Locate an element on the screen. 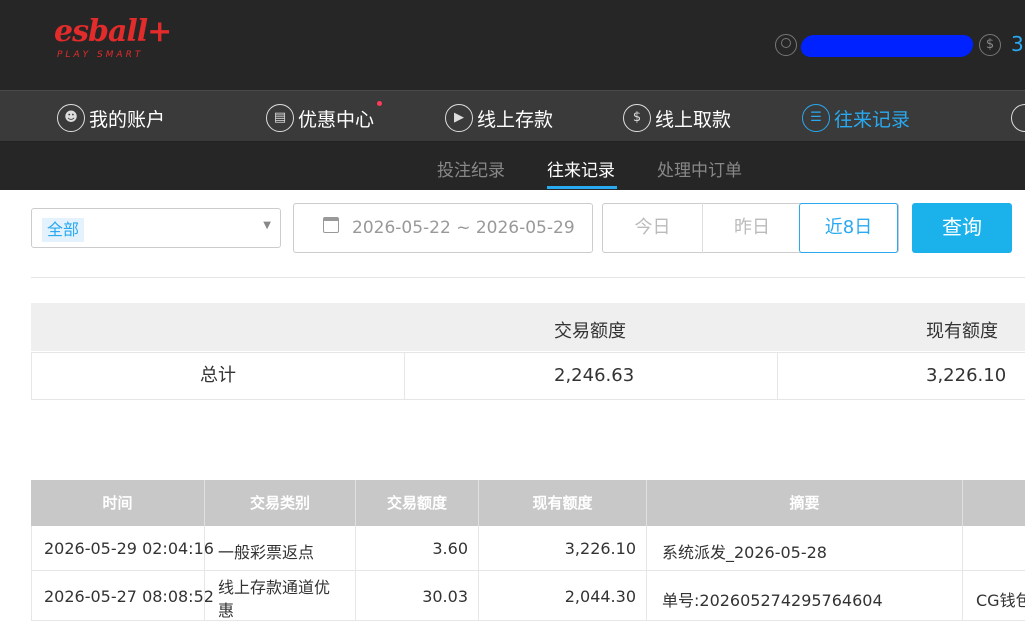 This screenshot has width=1025, height=621. summary-header-trade: 交易额度 is located at coordinates (590, 331).